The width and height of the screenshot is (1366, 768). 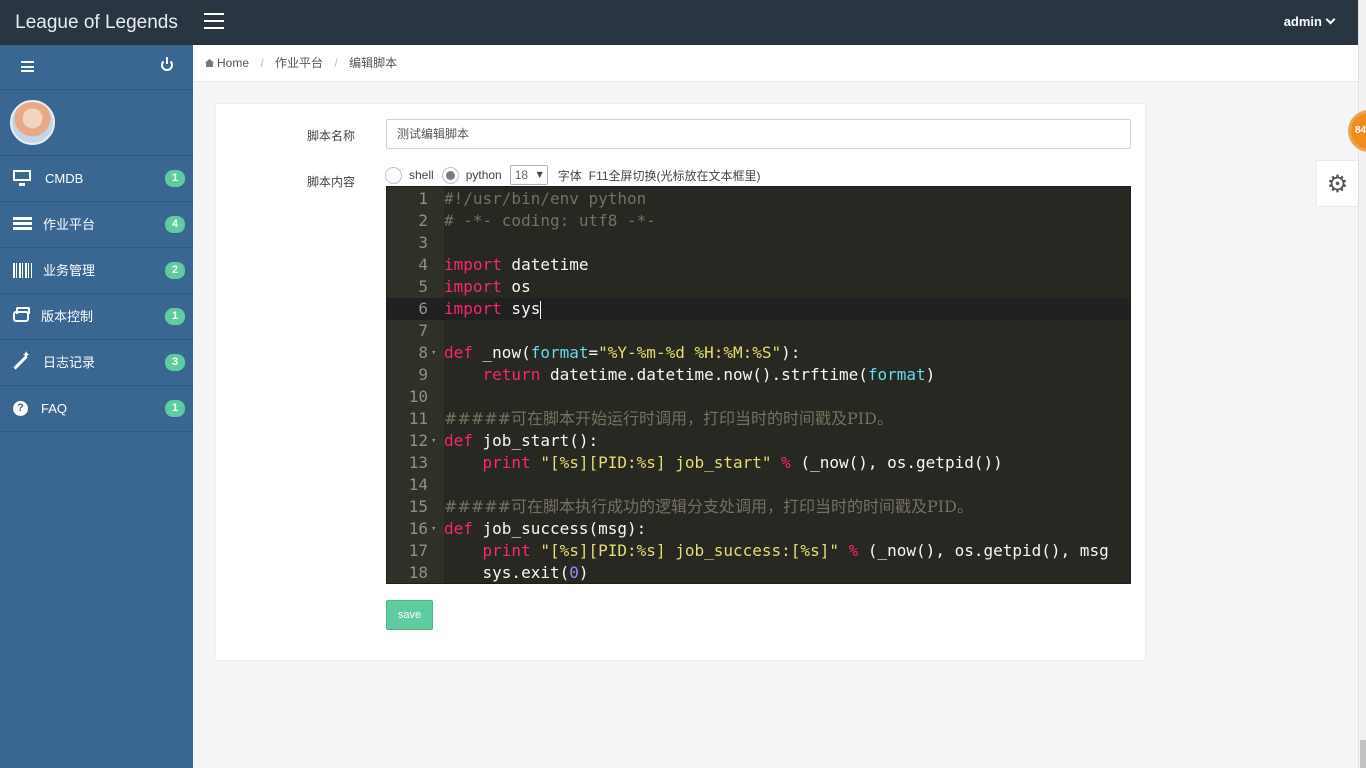 I want to click on code-line: 7, so click(x=758, y=331).